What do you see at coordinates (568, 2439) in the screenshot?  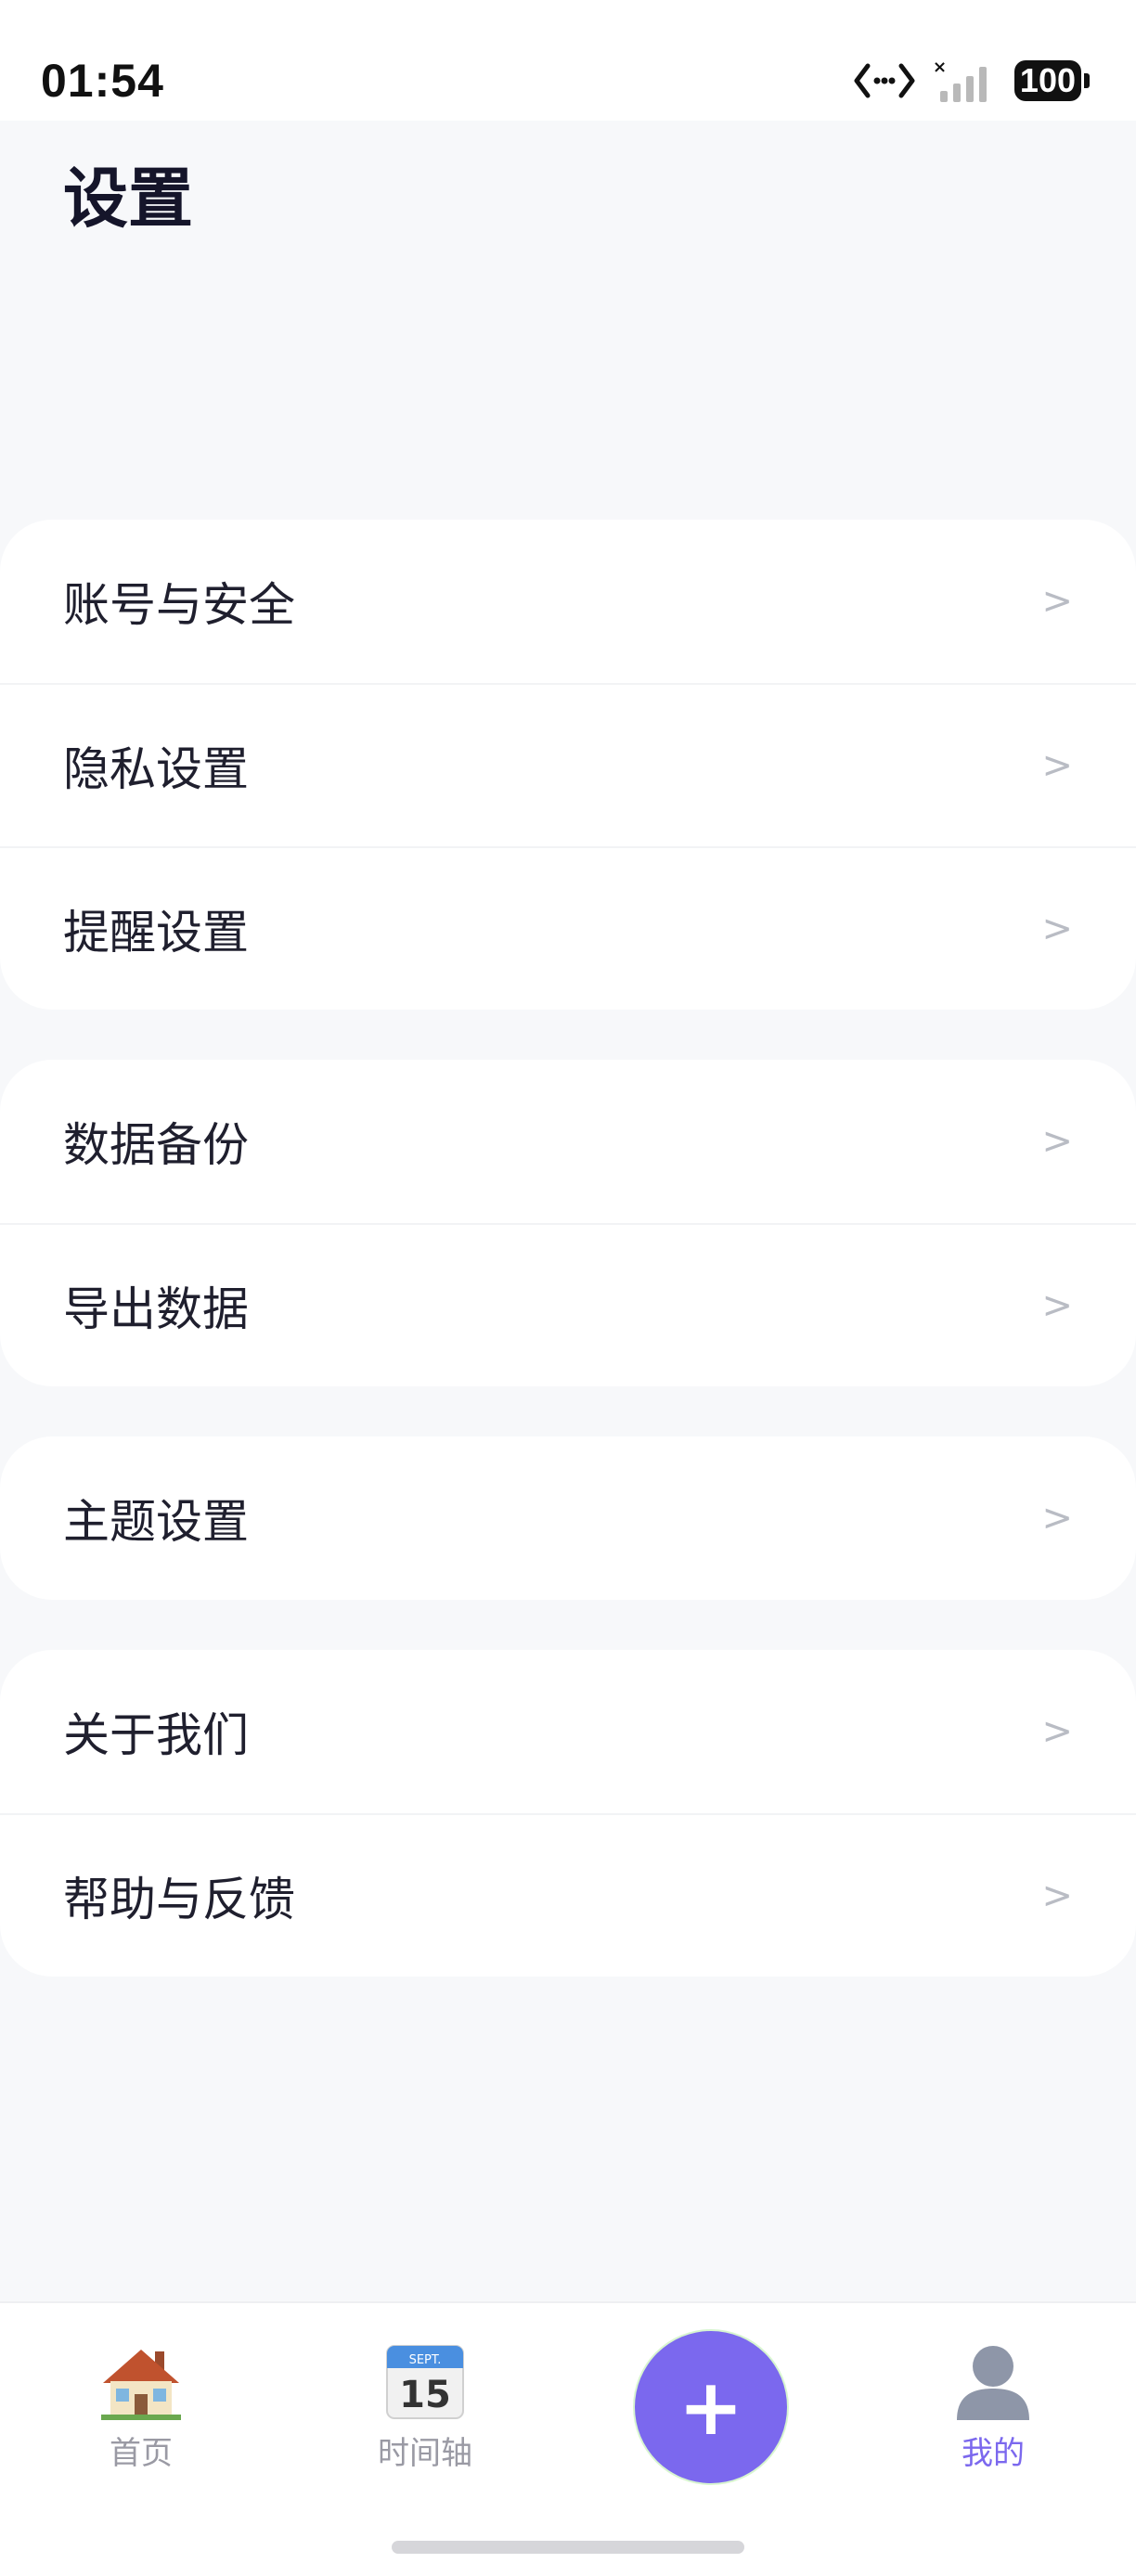 I see `bottom-nav: 首页 SEPT. 15 时间轴 + 我的` at bounding box center [568, 2439].